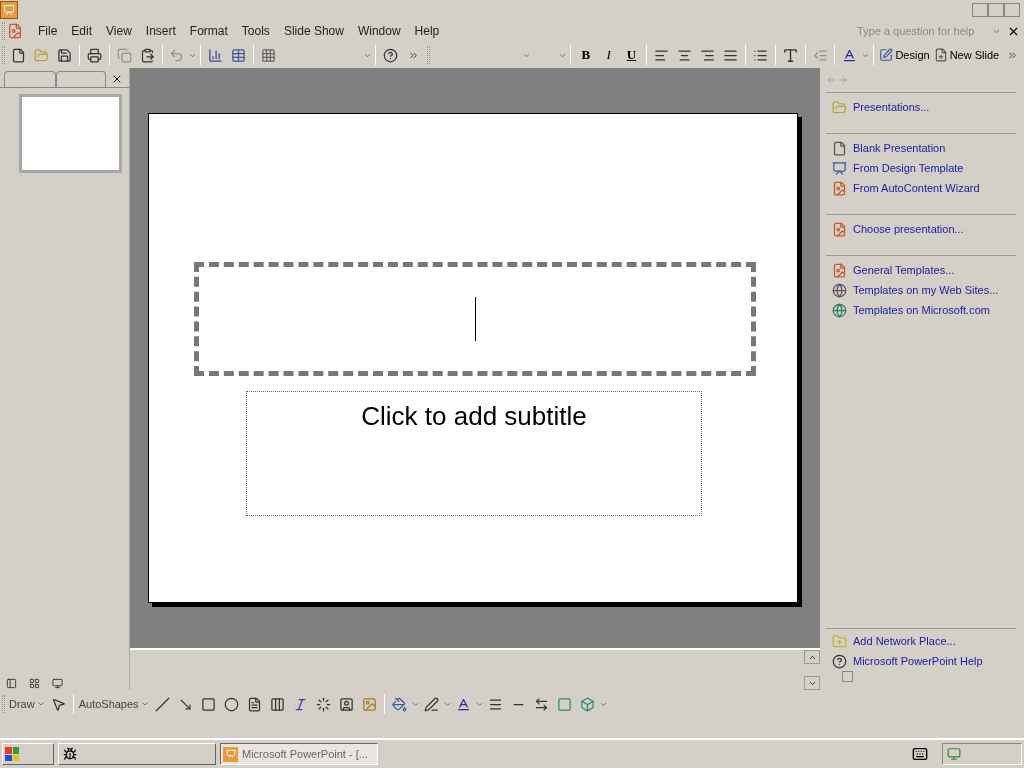 This screenshot has width=1024, height=768. I want to click on menu-item: Insert, so click(160, 31).